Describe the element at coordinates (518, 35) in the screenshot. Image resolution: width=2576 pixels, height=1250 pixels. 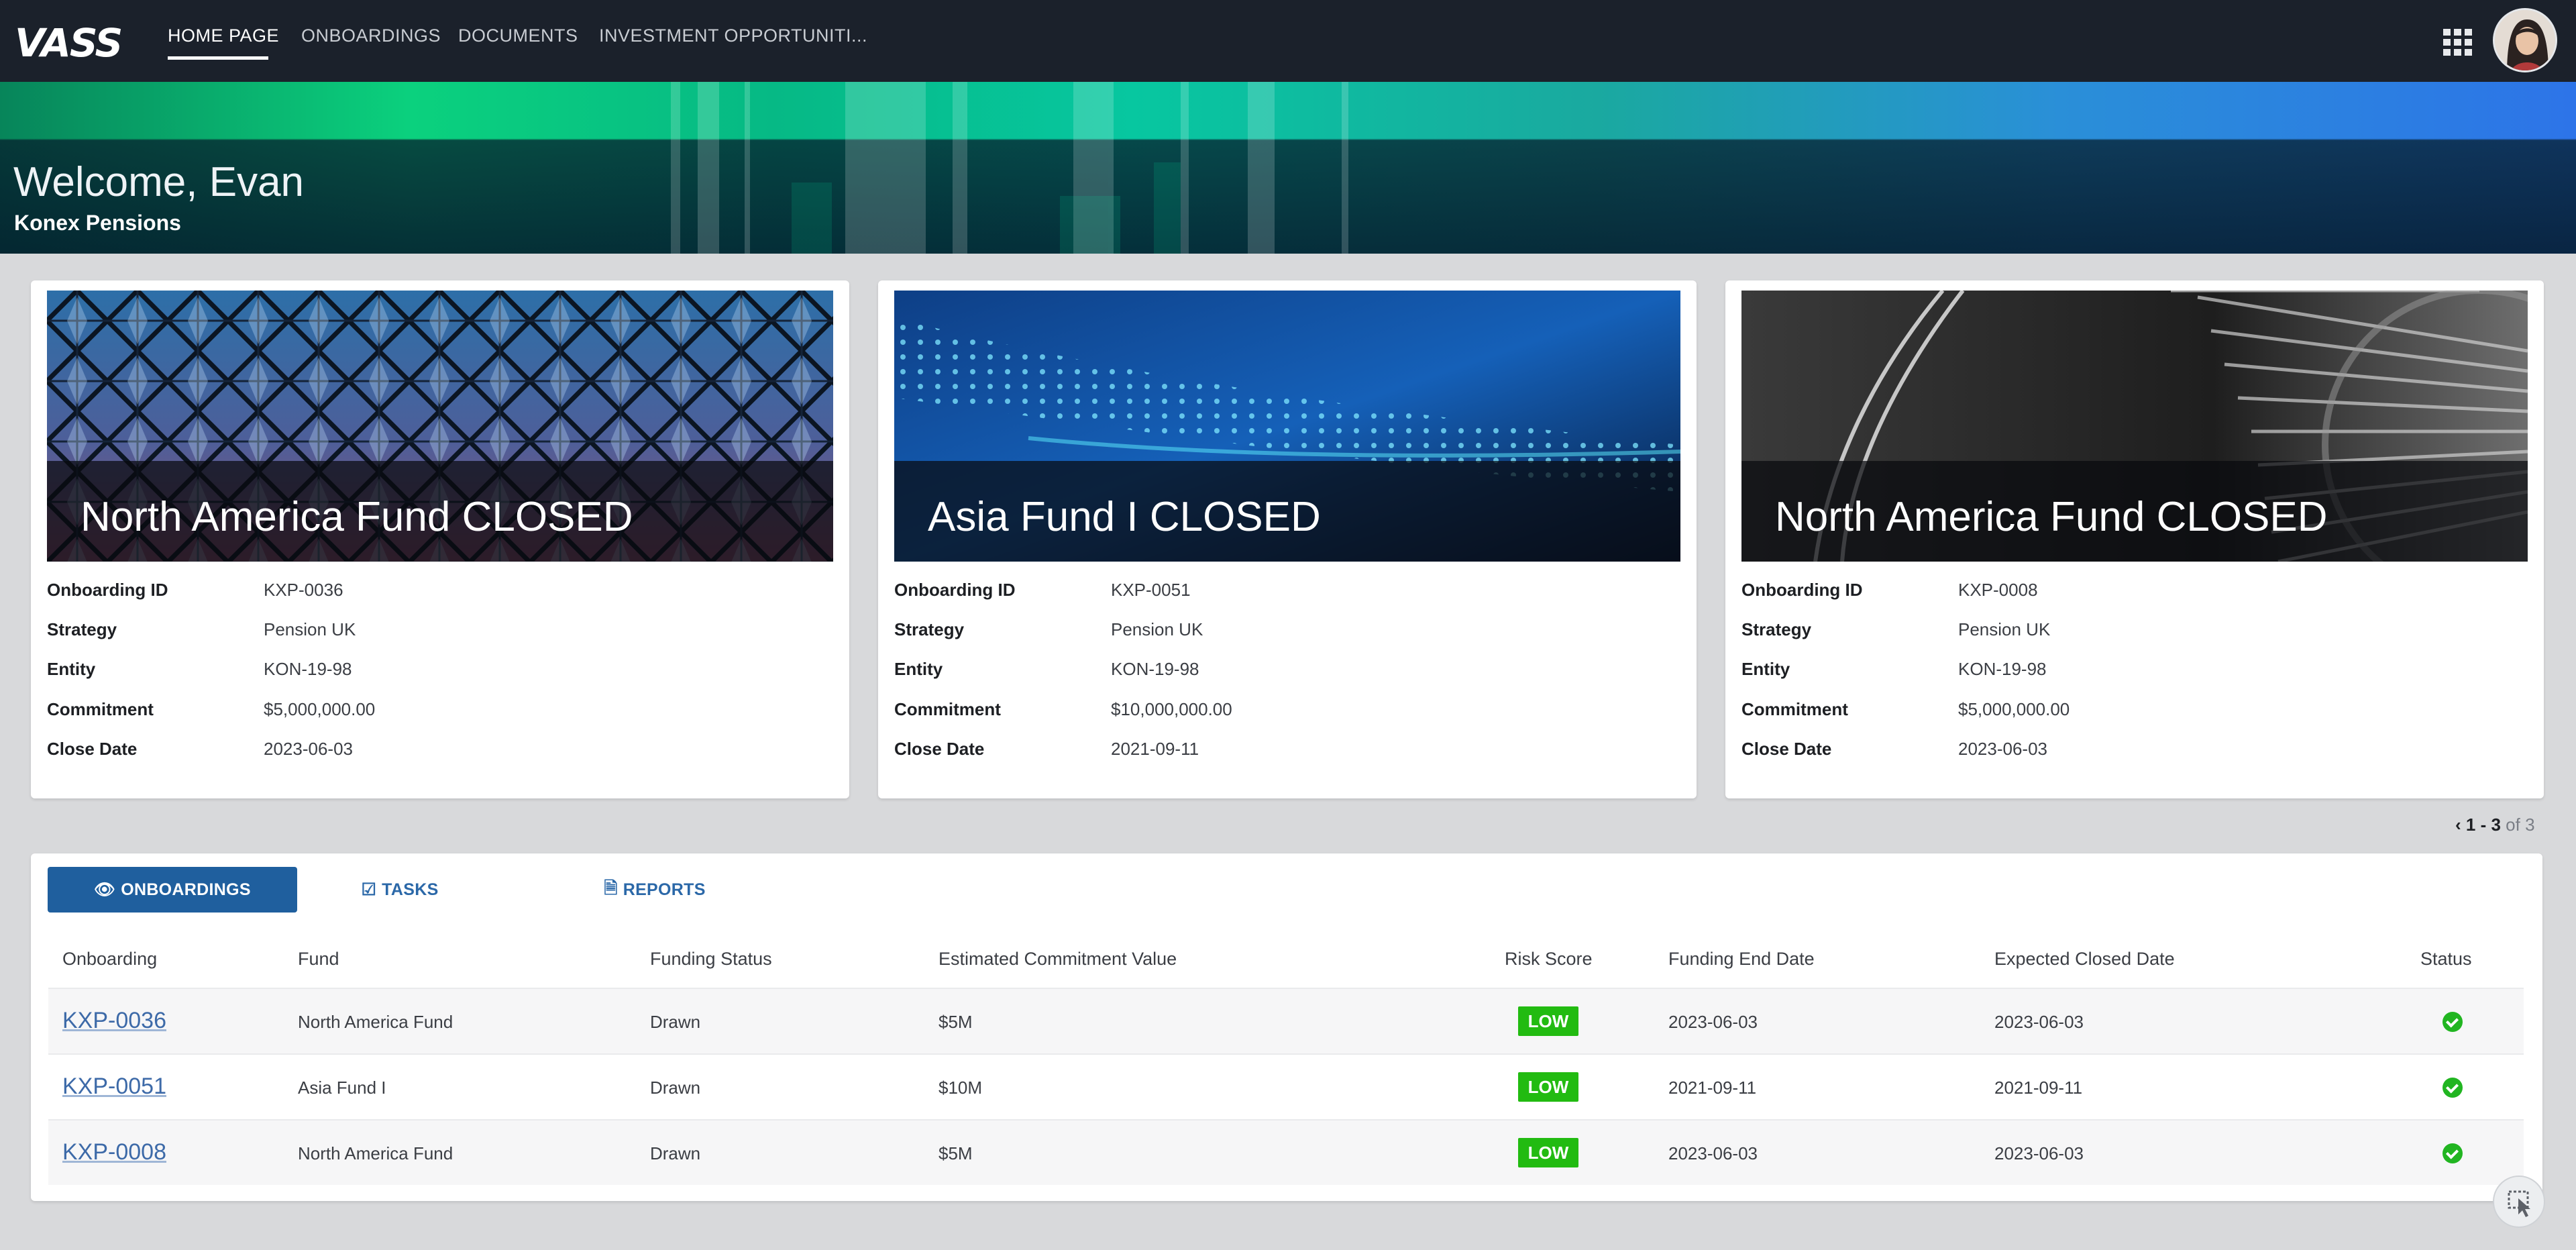
I see `nav-documents: DOCUMENTS` at that location.